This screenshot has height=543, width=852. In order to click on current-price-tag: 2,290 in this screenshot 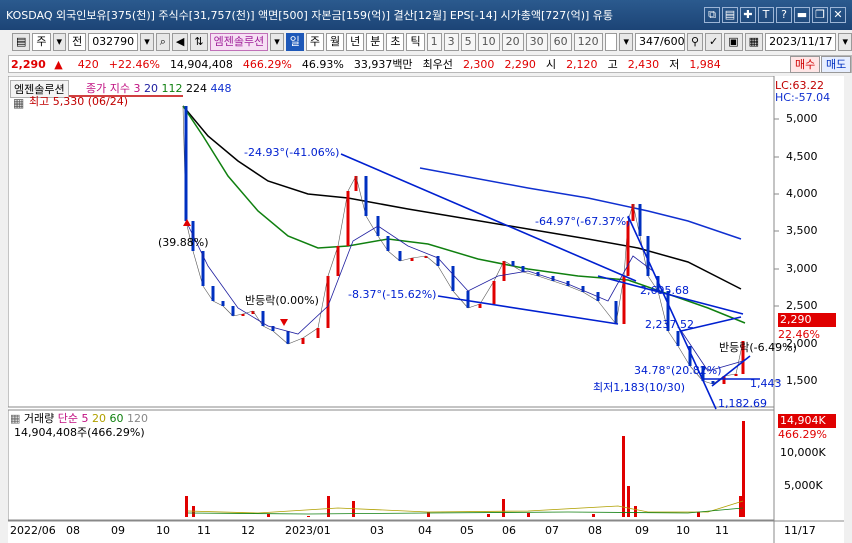, I will do `click(807, 320)`.